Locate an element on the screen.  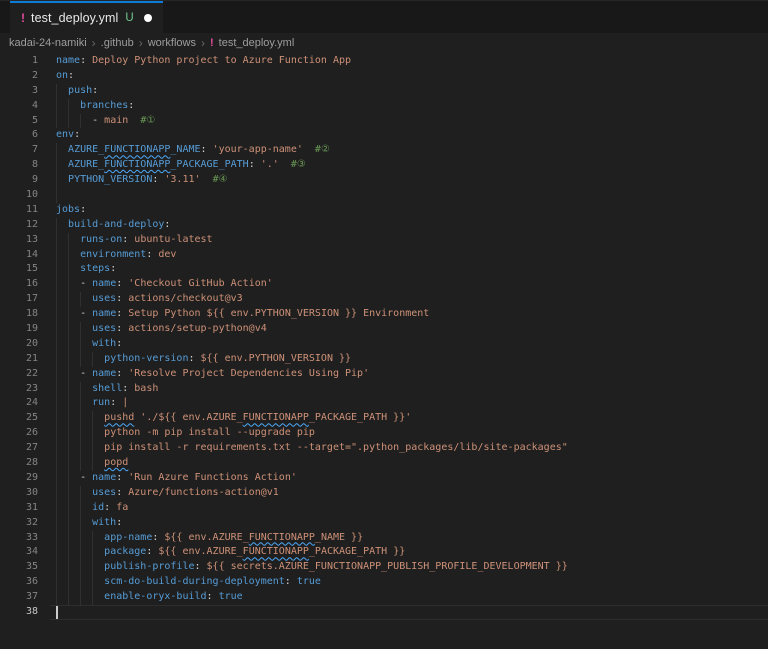
code-line-text: runs-on: ubuntu-latest is located at coordinates (134, 240).